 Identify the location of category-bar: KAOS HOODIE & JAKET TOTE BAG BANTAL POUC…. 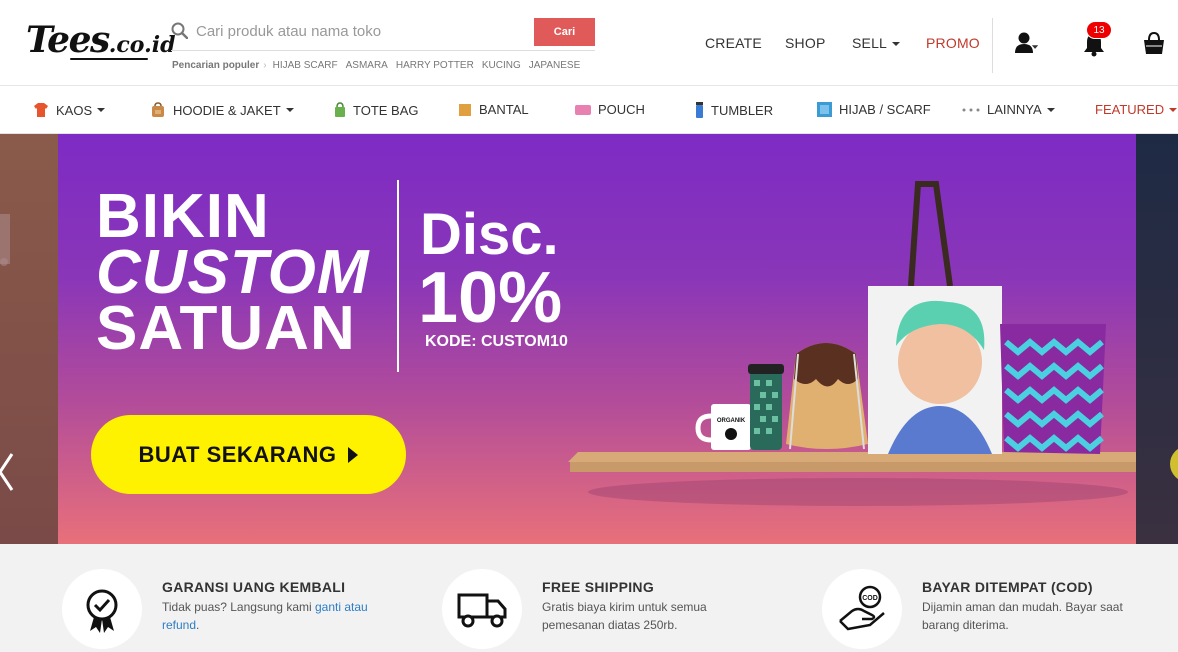
(589, 110).